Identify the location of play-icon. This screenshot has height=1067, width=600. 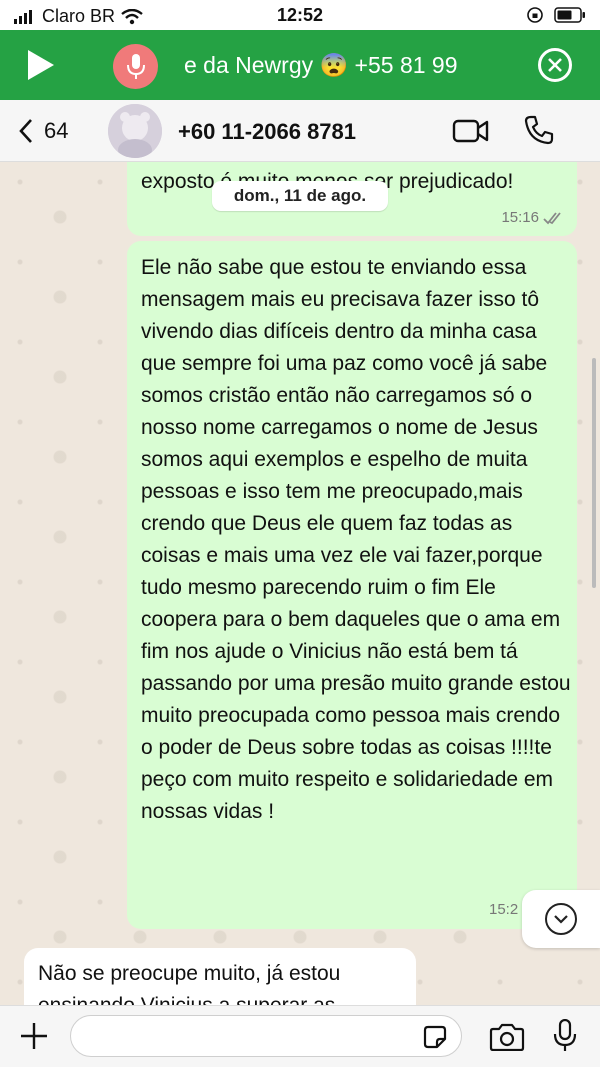
(40, 65).